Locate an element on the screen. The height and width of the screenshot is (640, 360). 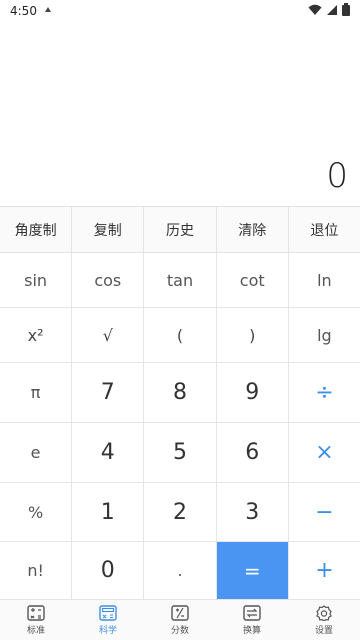
tan-key: tan is located at coordinates (180, 280).